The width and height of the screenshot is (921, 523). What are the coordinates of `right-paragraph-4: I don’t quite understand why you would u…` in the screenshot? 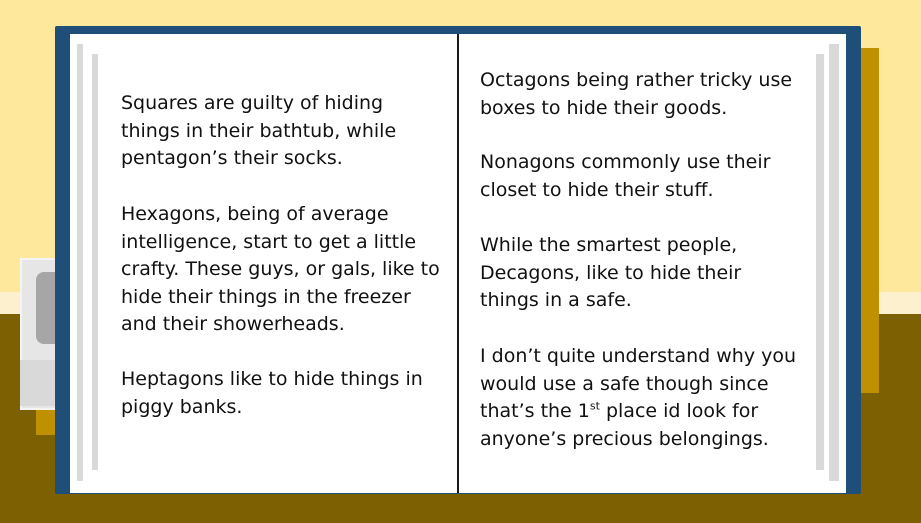 It's located at (650, 398).